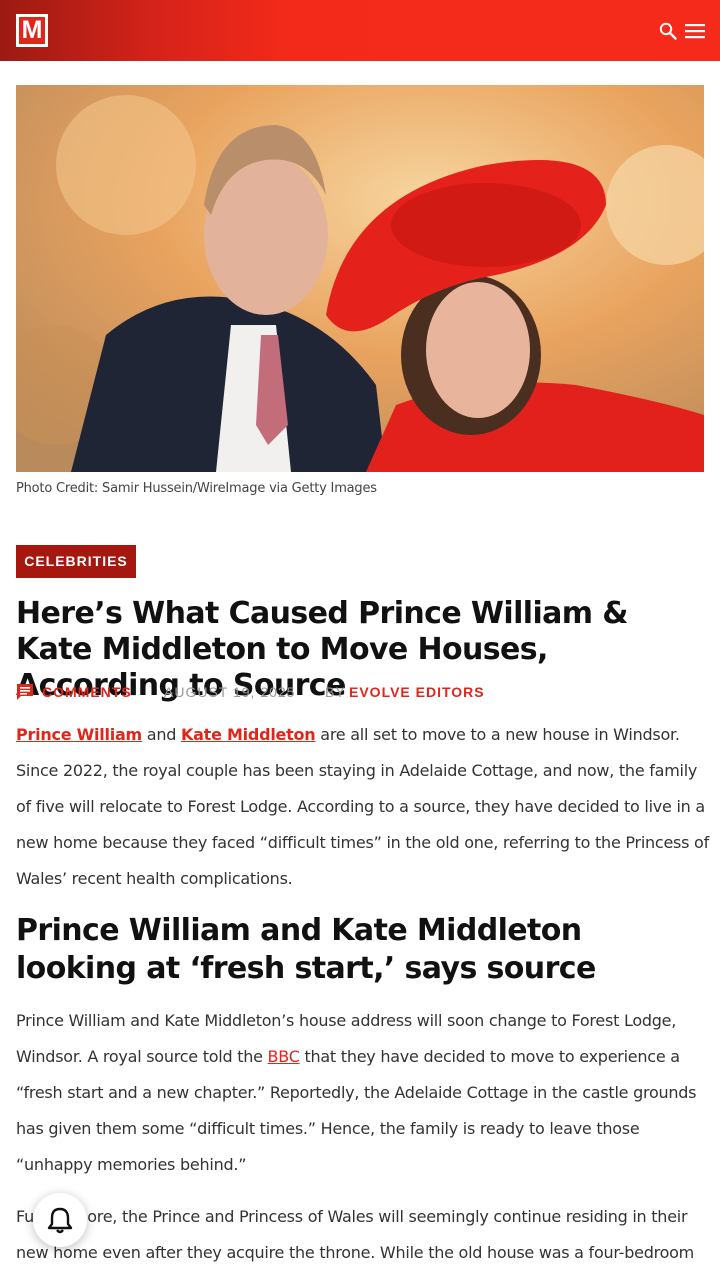 Image resolution: width=720 pixels, height=1280 pixels. What do you see at coordinates (161, 734) in the screenshot?
I see `paragraph-text: and` at bounding box center [161, 734].